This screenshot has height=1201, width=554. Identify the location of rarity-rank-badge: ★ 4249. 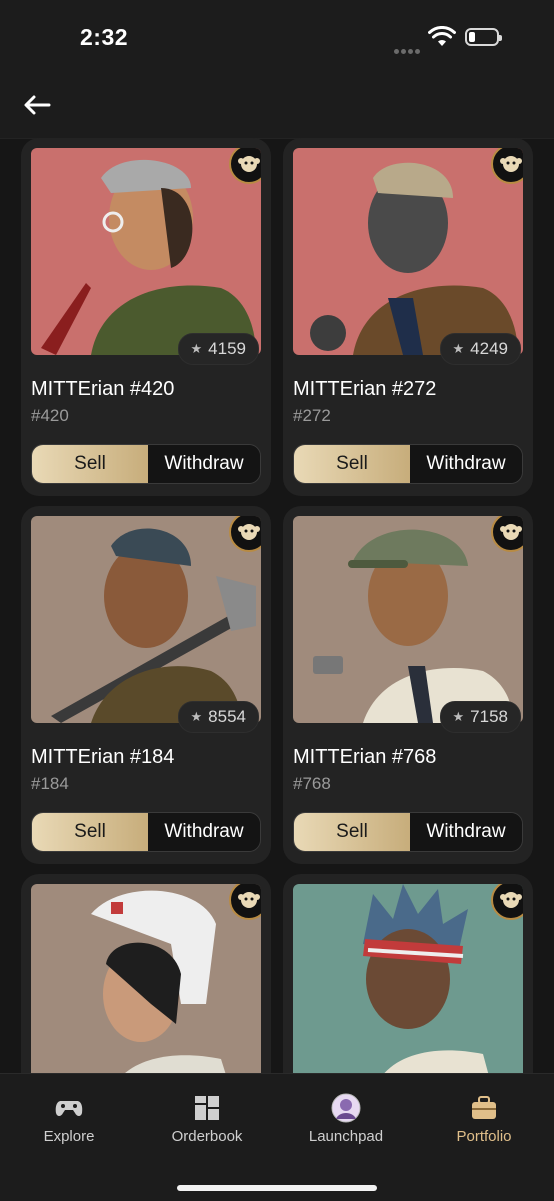
(480, 349).